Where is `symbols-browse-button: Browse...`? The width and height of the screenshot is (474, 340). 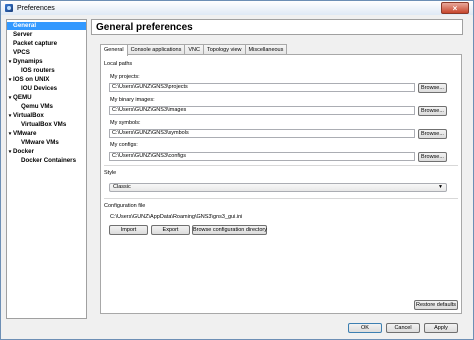
symbols-browse-button: Browse... is located at coordinates (432, 134).